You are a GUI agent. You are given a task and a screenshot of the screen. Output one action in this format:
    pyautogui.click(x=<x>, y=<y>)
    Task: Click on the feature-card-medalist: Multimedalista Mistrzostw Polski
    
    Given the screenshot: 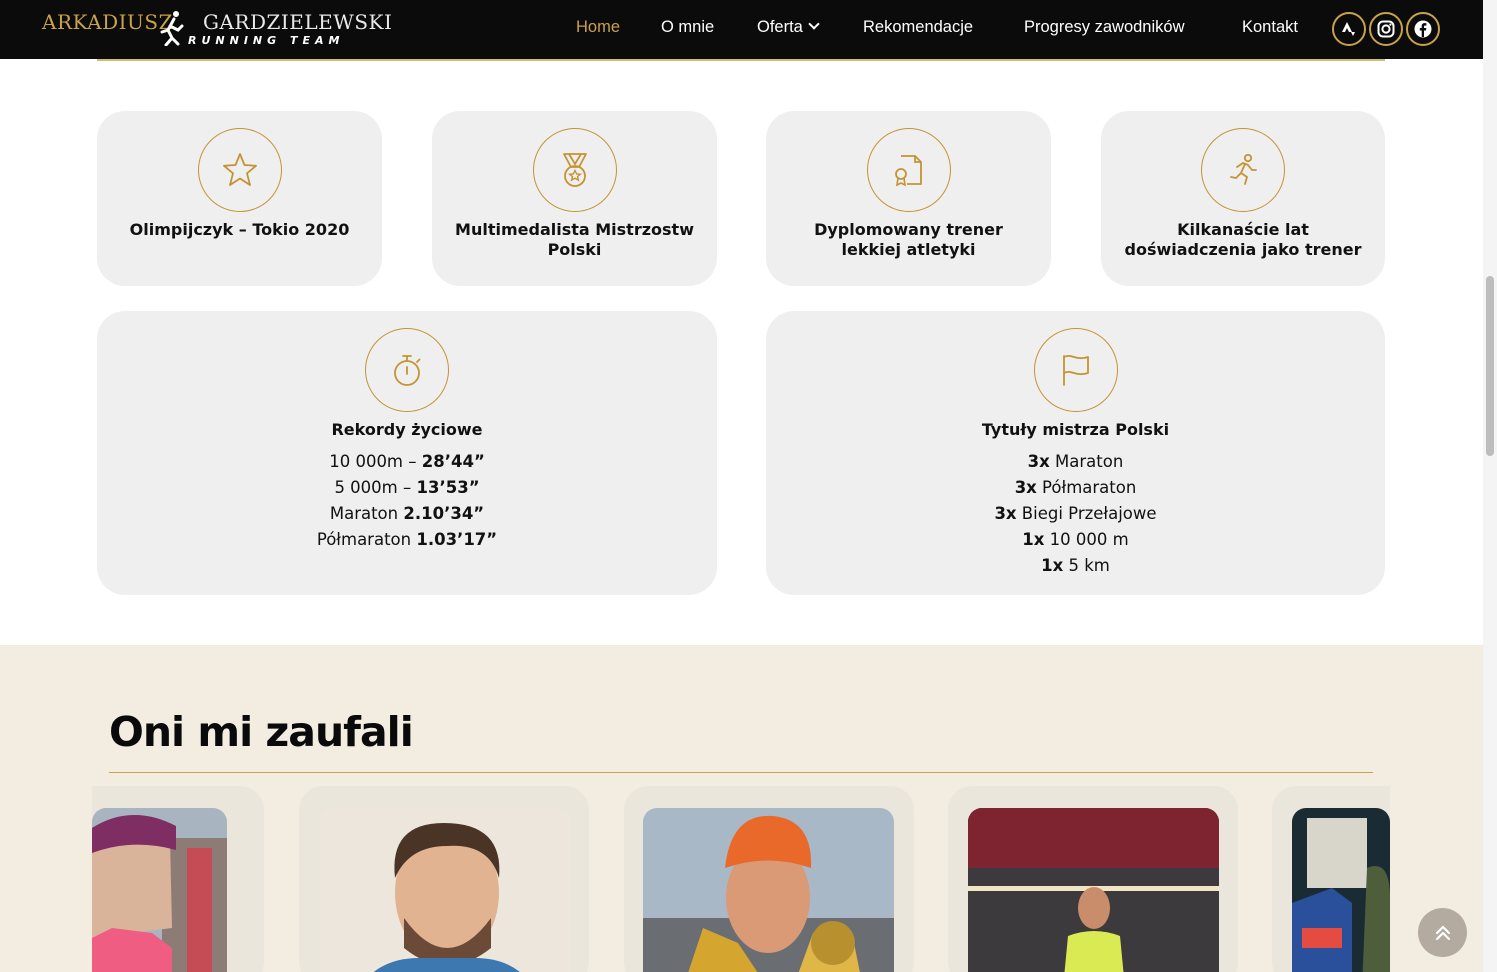 What is the action you would take?
    pyautogui.click(x=574, y=198)
    